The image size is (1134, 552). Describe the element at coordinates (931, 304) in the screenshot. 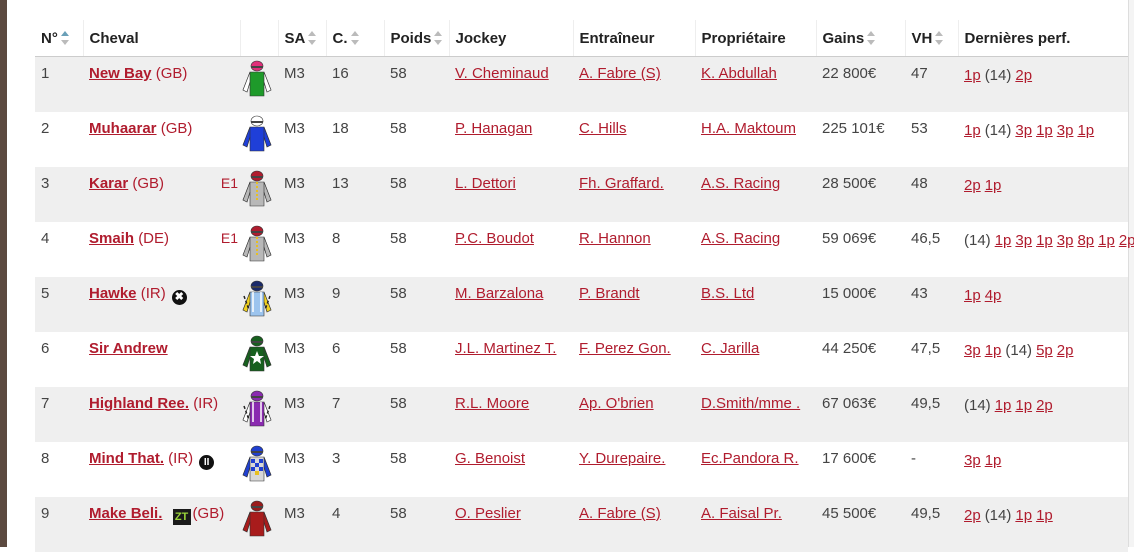

I see `cell-vh: 43` at that location.